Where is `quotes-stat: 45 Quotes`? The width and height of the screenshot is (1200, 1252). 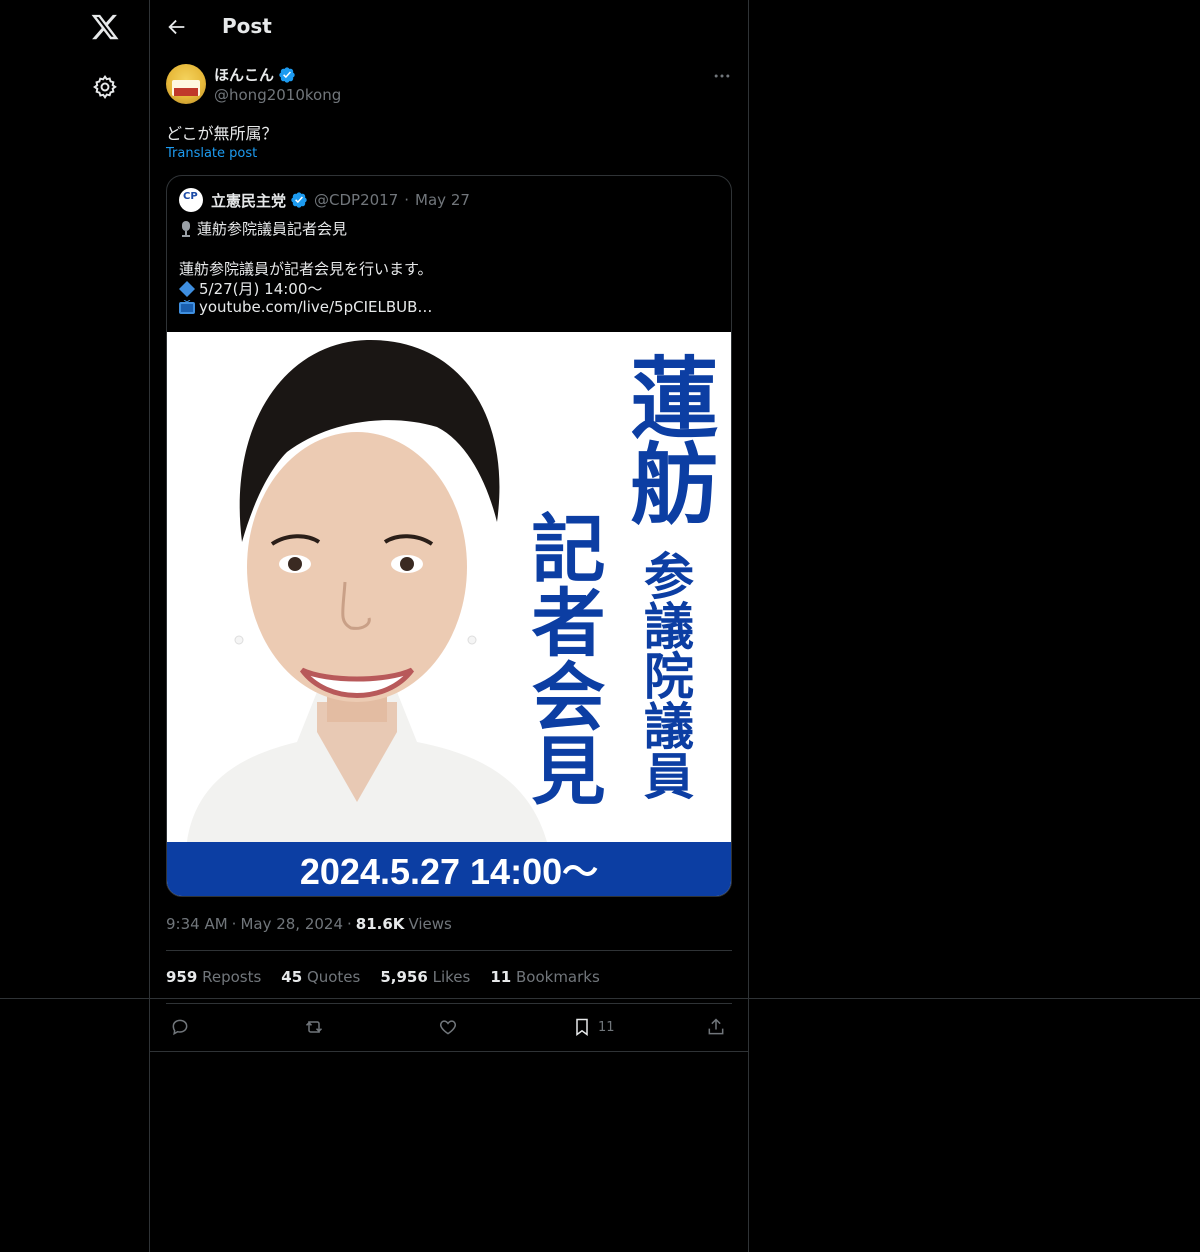 quotes-stat: 45 Quotes is located at coordinates (320, 977).